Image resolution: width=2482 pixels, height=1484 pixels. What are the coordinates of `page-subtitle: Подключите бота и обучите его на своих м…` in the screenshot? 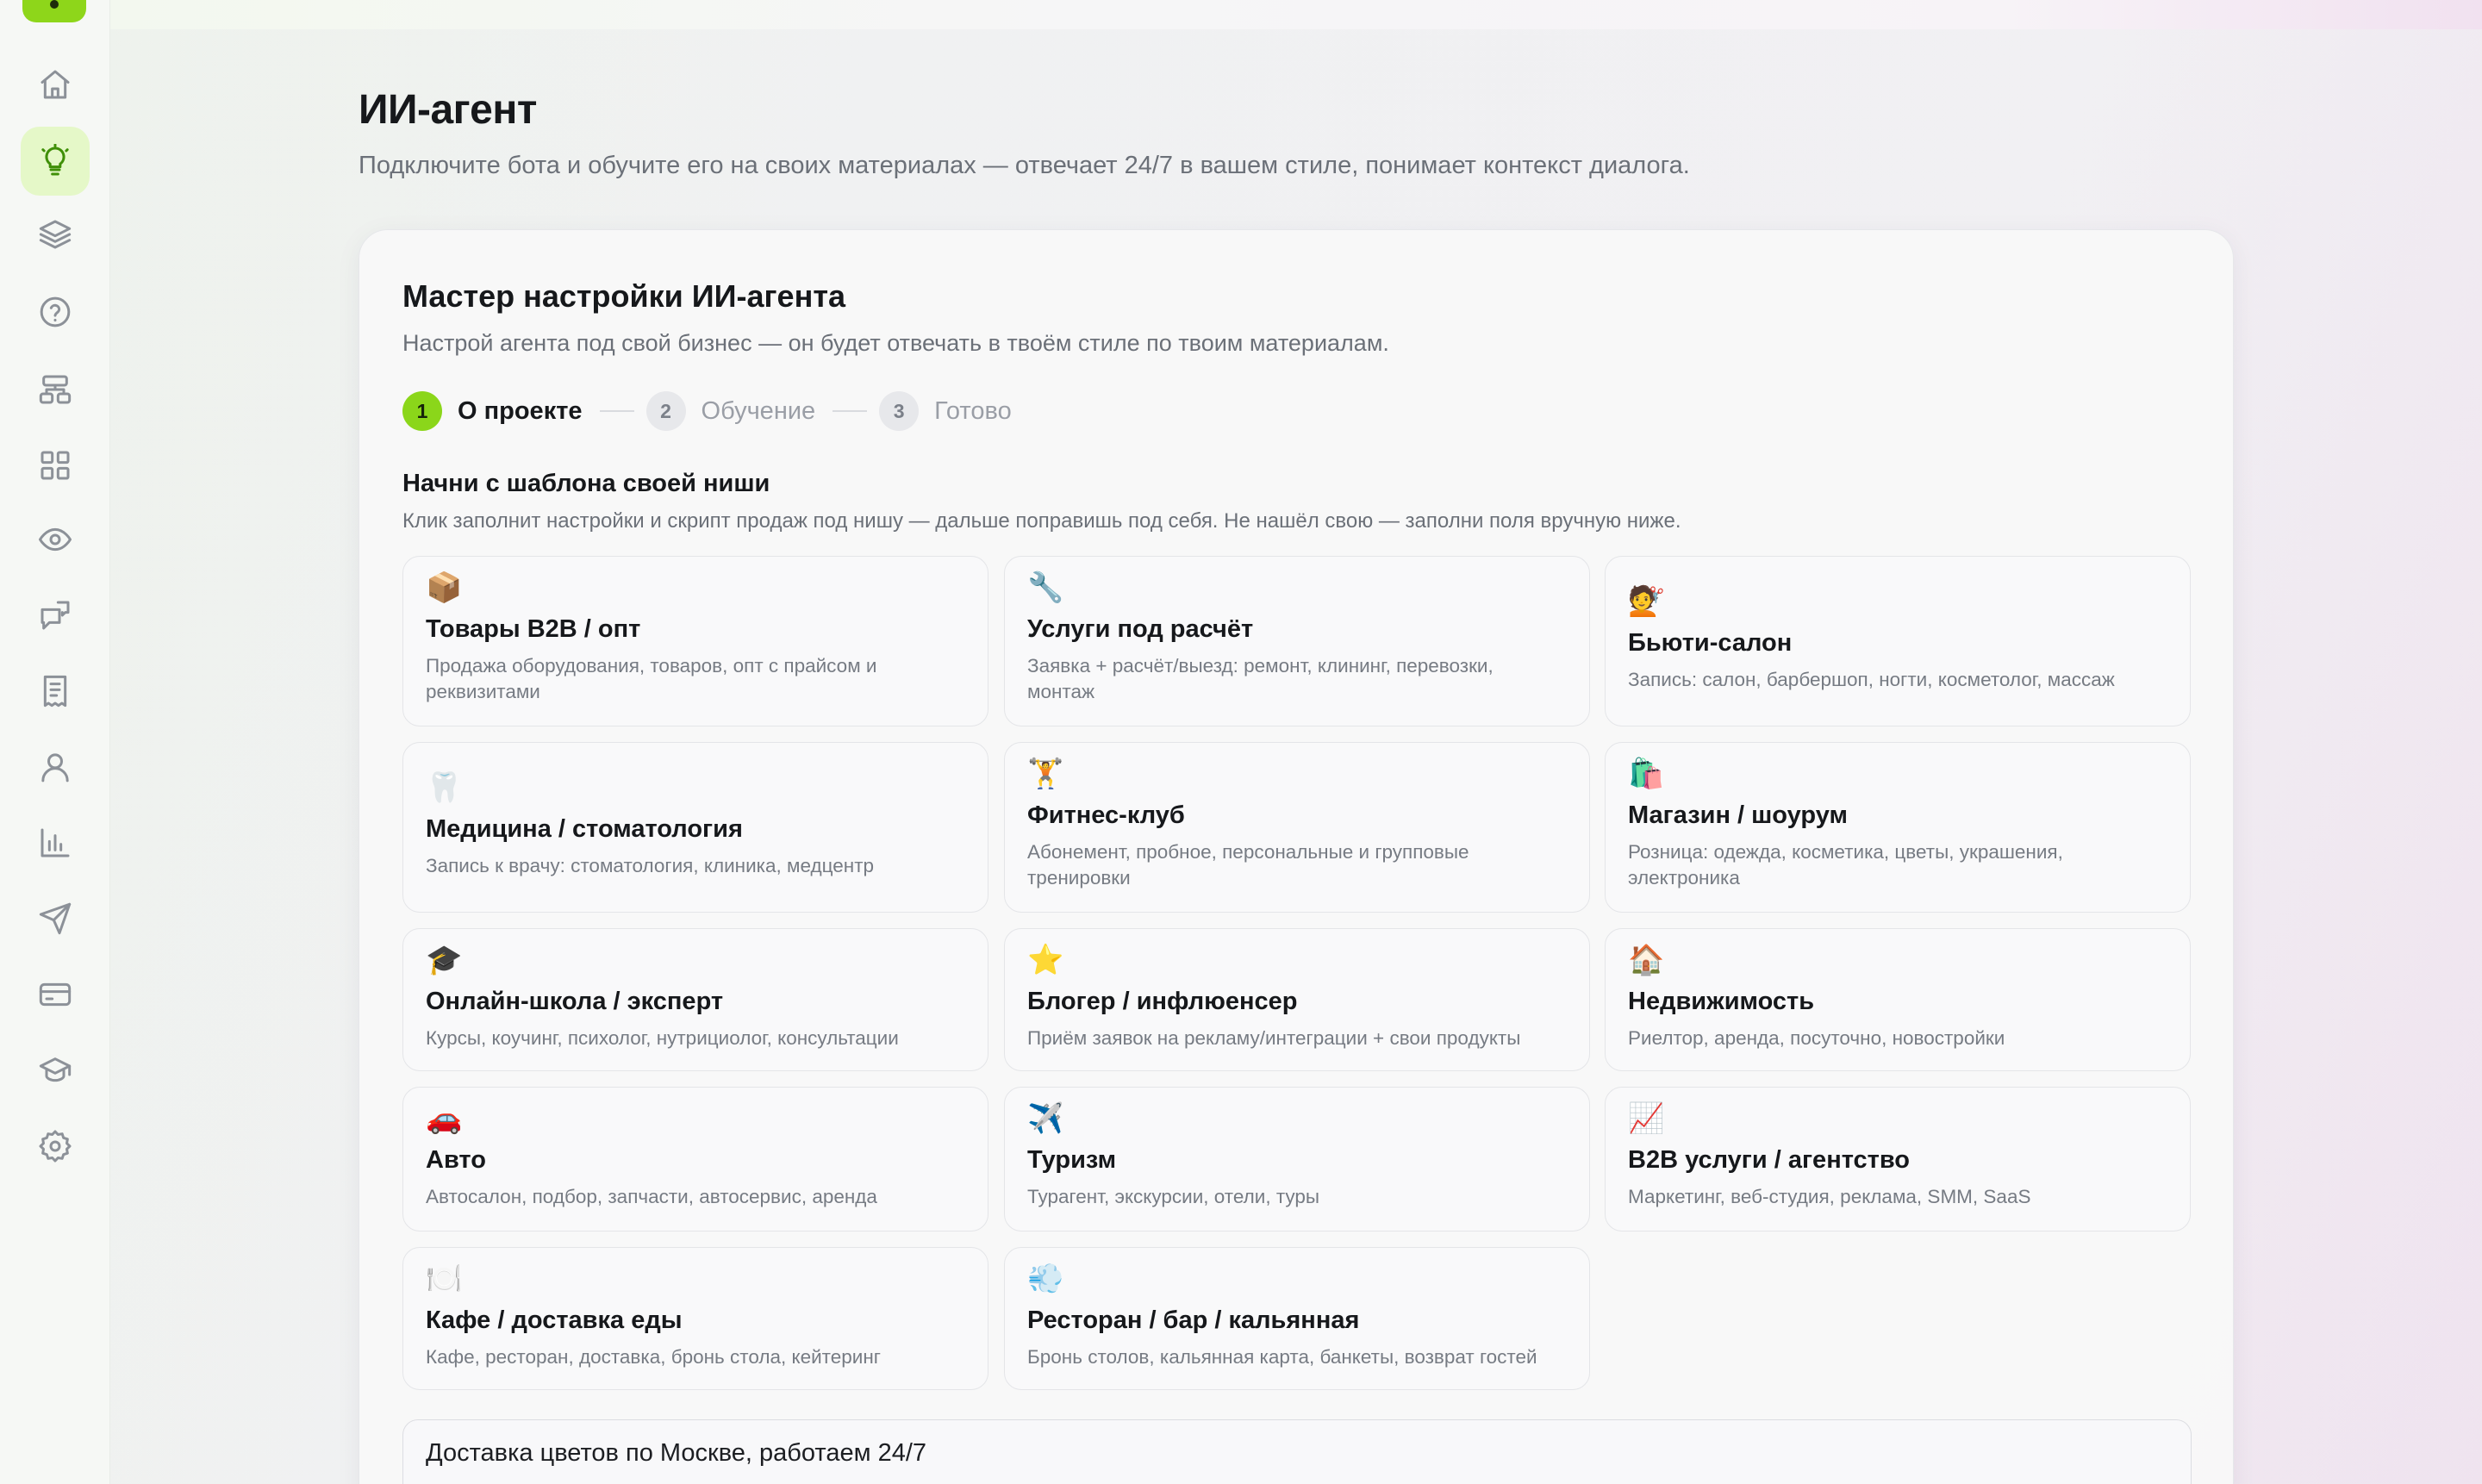 It's located at (1024, 166).